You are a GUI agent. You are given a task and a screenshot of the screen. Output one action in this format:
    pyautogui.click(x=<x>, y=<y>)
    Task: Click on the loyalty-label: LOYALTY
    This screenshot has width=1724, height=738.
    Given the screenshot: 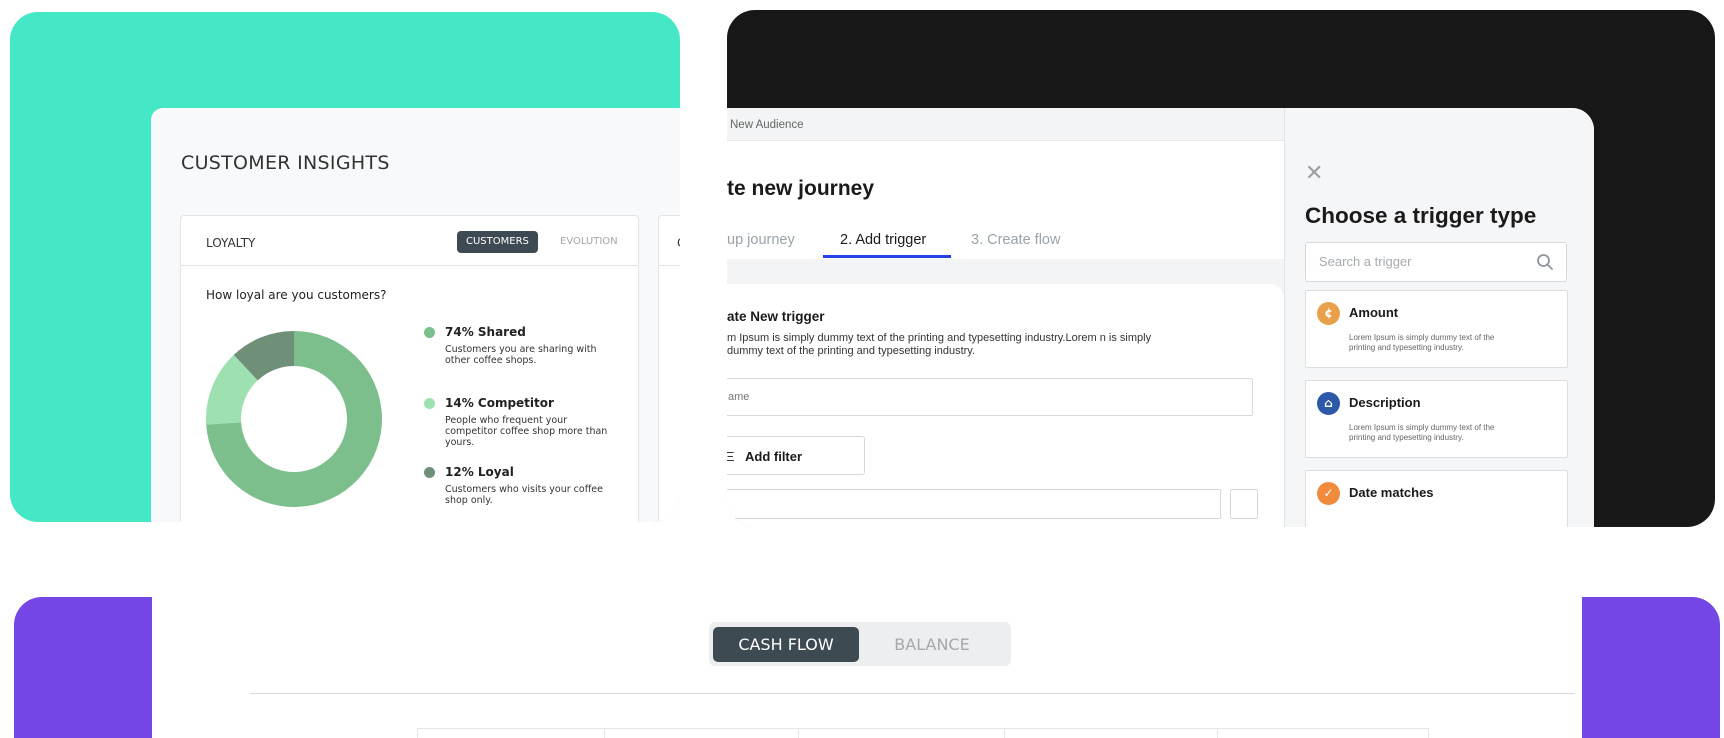 What is the action you would take?
    pyautogui.click(x=231, y=243)
    